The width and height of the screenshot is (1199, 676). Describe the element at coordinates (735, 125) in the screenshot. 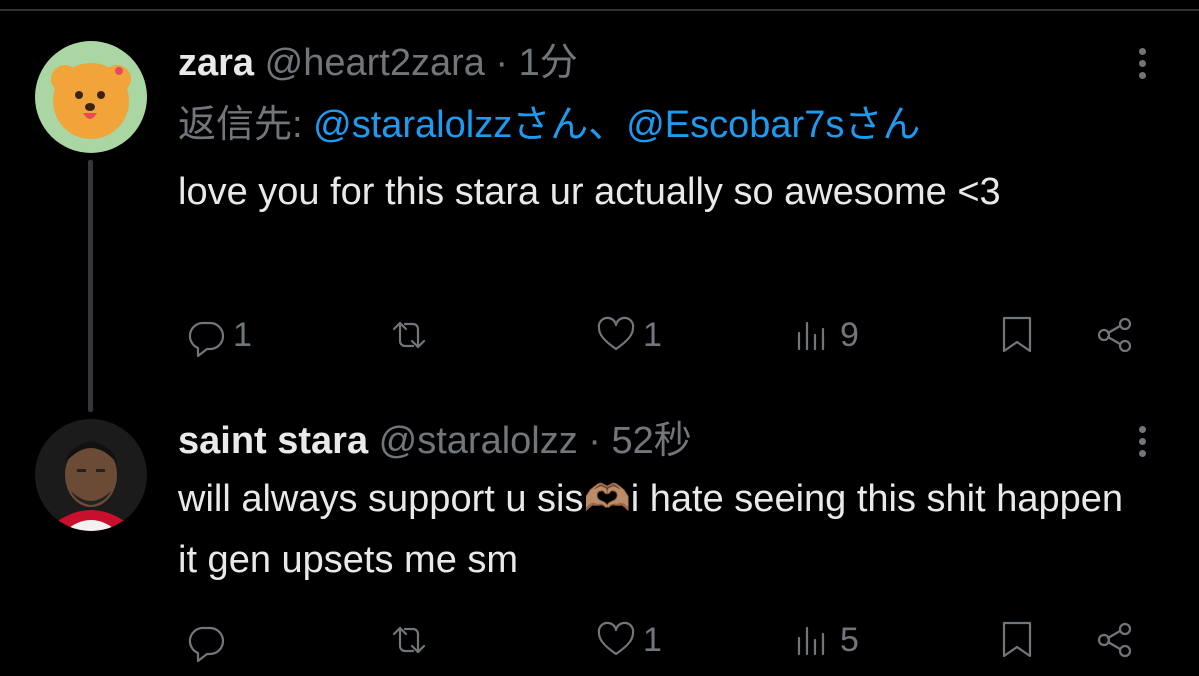

I see `reply-user-link: @Escobar7s` at that location.